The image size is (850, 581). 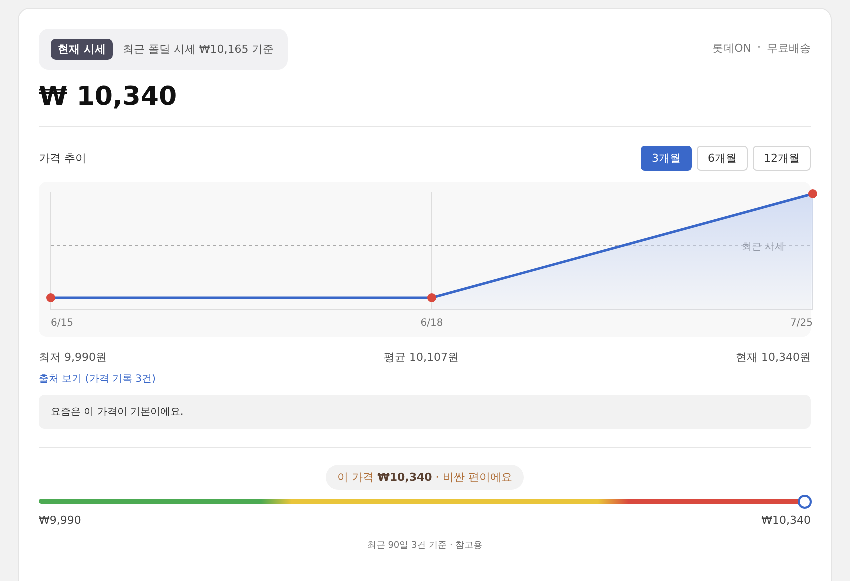 What do you see at coordinates (432, 323) in the screenshot?
I see `axis-label: 6/18` at bounding box center [432, 323].